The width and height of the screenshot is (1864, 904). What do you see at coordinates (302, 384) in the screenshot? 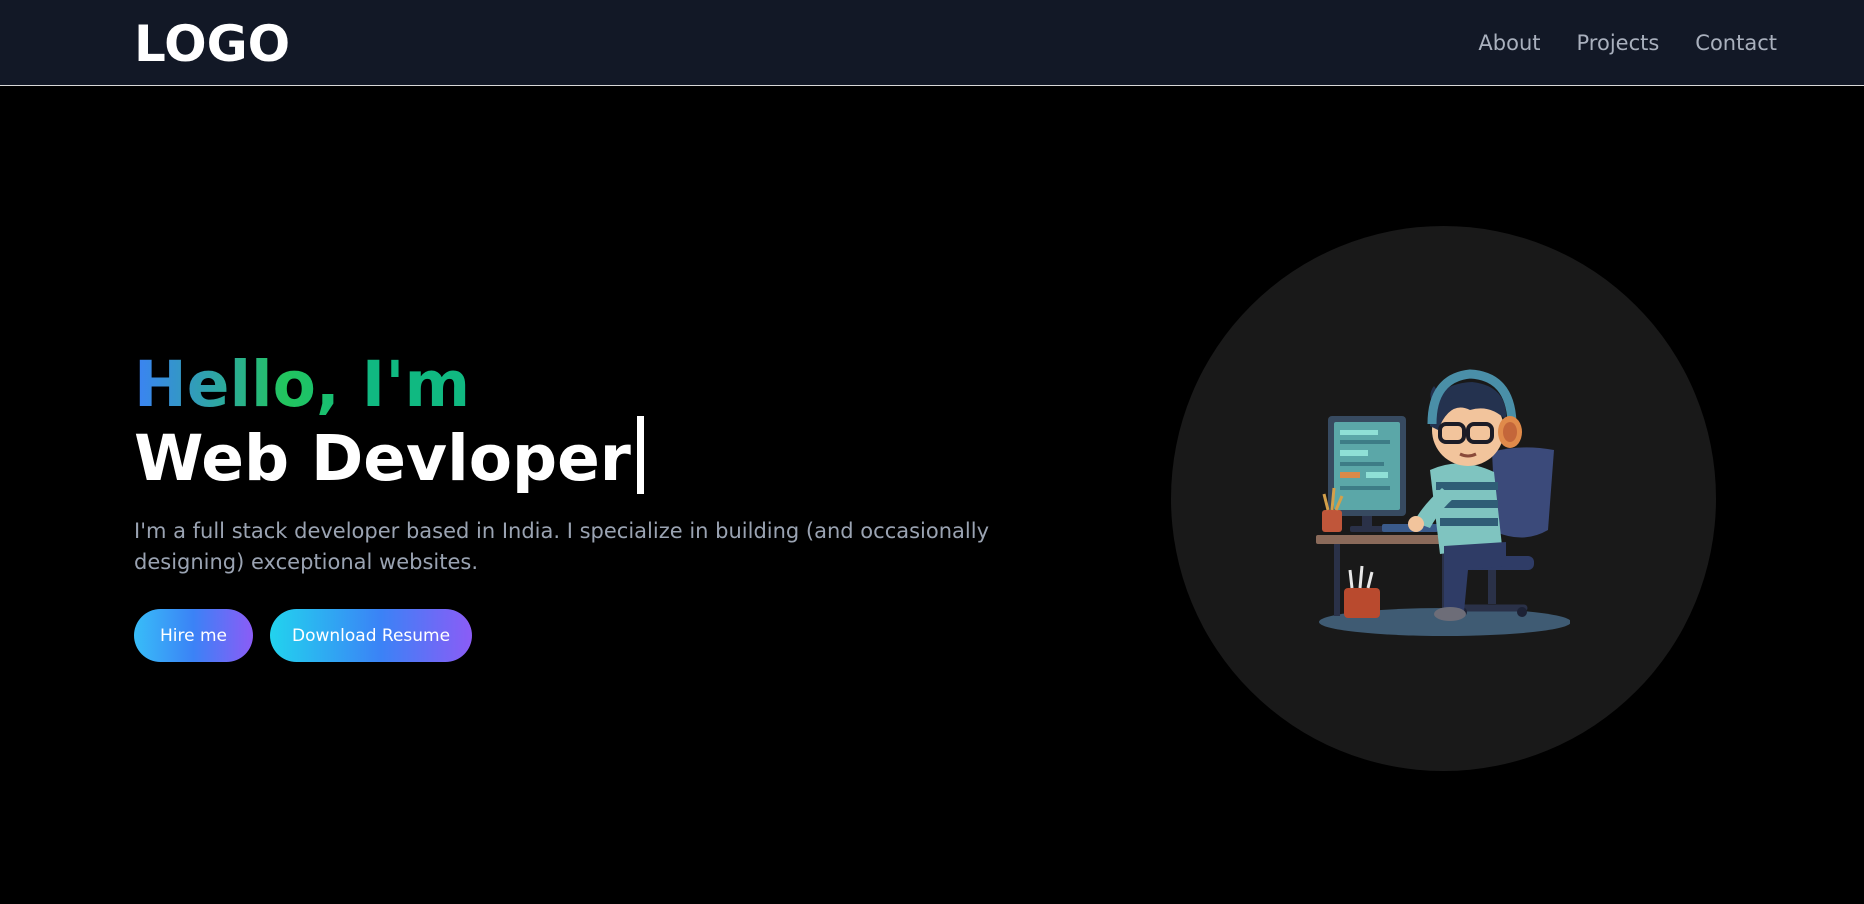
I see `hero-greeting: Hello, I'm` at bounding box center [302, 384].